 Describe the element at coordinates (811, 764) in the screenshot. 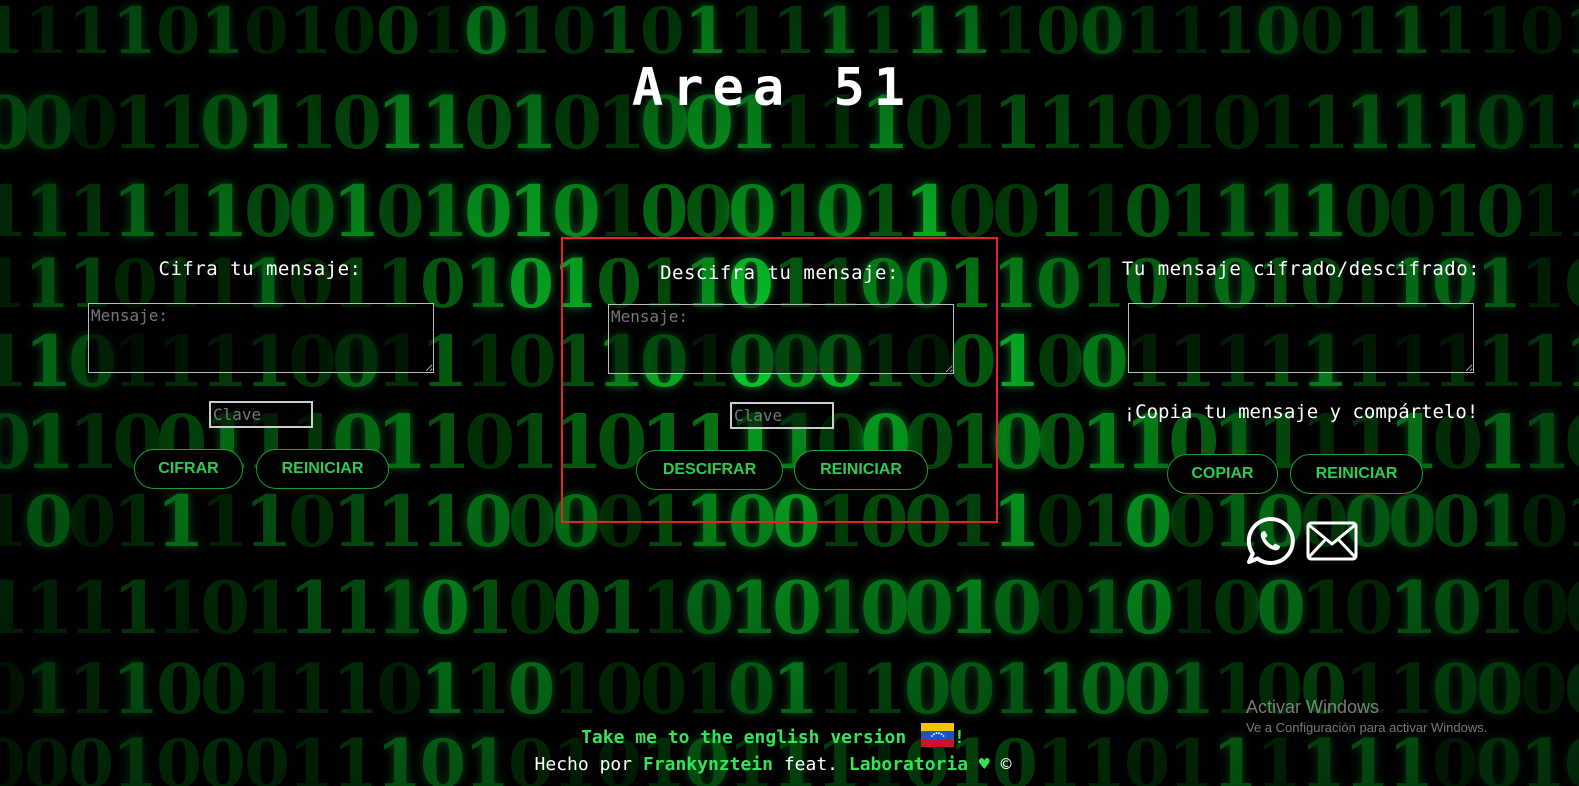

I see `feat-text: feat.` at that location.